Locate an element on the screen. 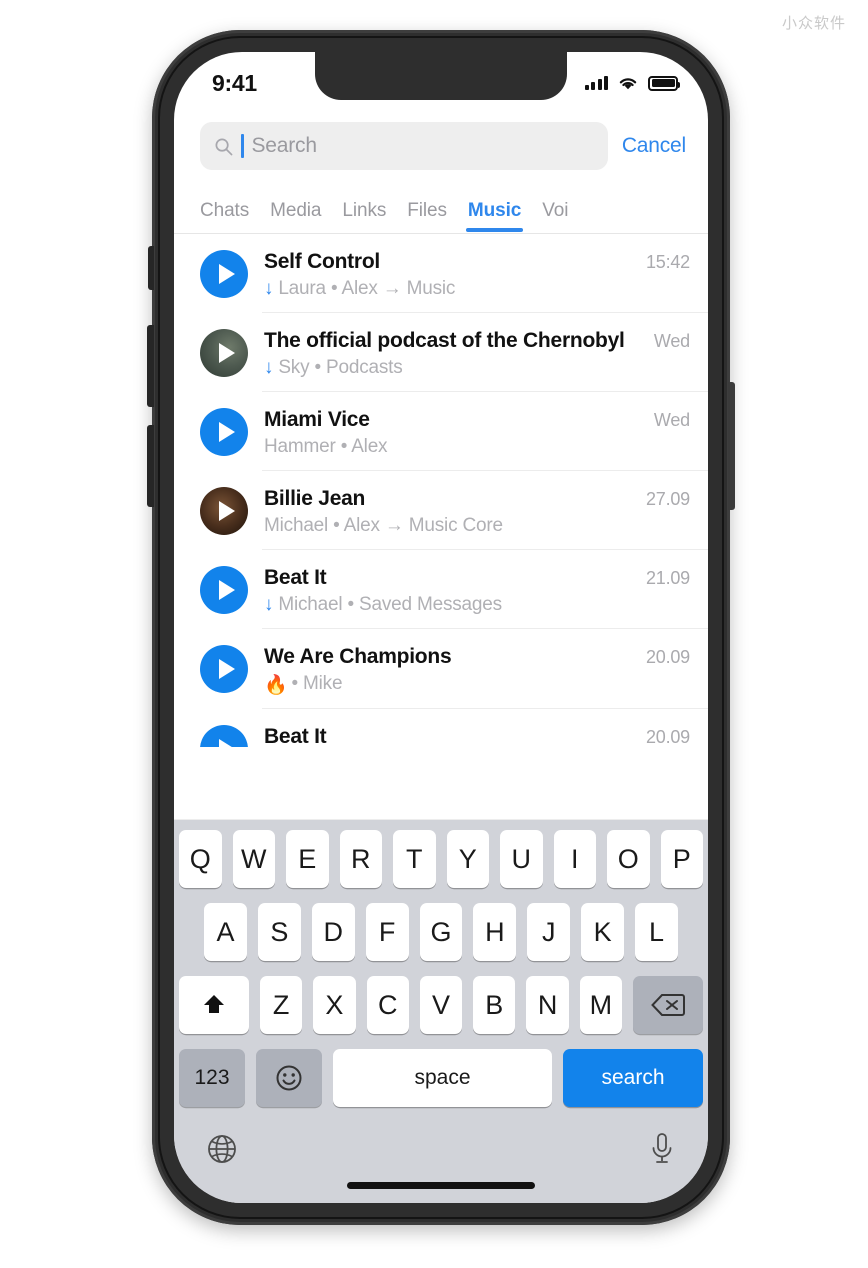  numbers-key: 123 is located at coordinates (212, 1078).